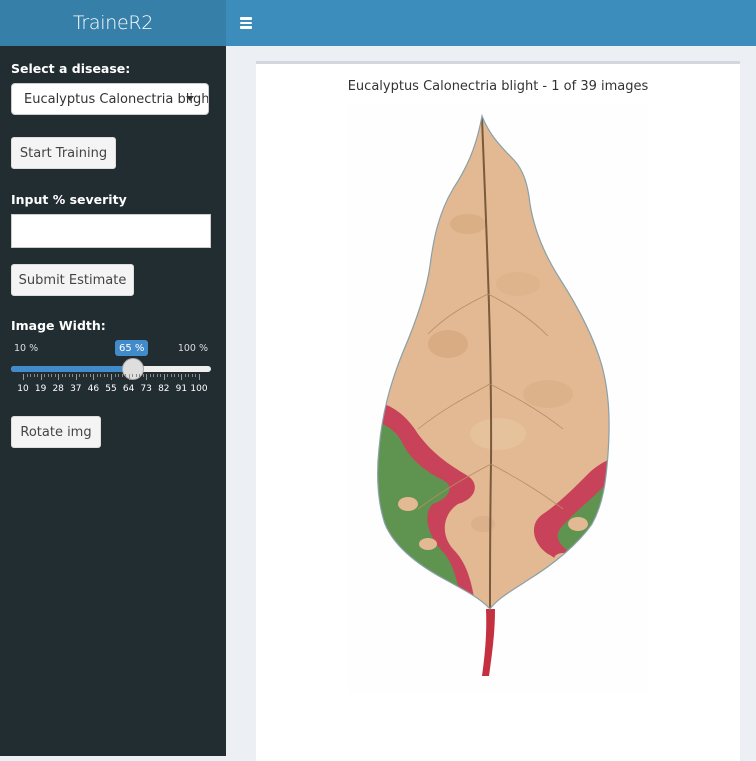 This screenshot has width=756, height=761. What do you see at coordinates (113, 23) in the screenshot?
I see `app-logo: TraineR2` at bounding box center [113, 23].